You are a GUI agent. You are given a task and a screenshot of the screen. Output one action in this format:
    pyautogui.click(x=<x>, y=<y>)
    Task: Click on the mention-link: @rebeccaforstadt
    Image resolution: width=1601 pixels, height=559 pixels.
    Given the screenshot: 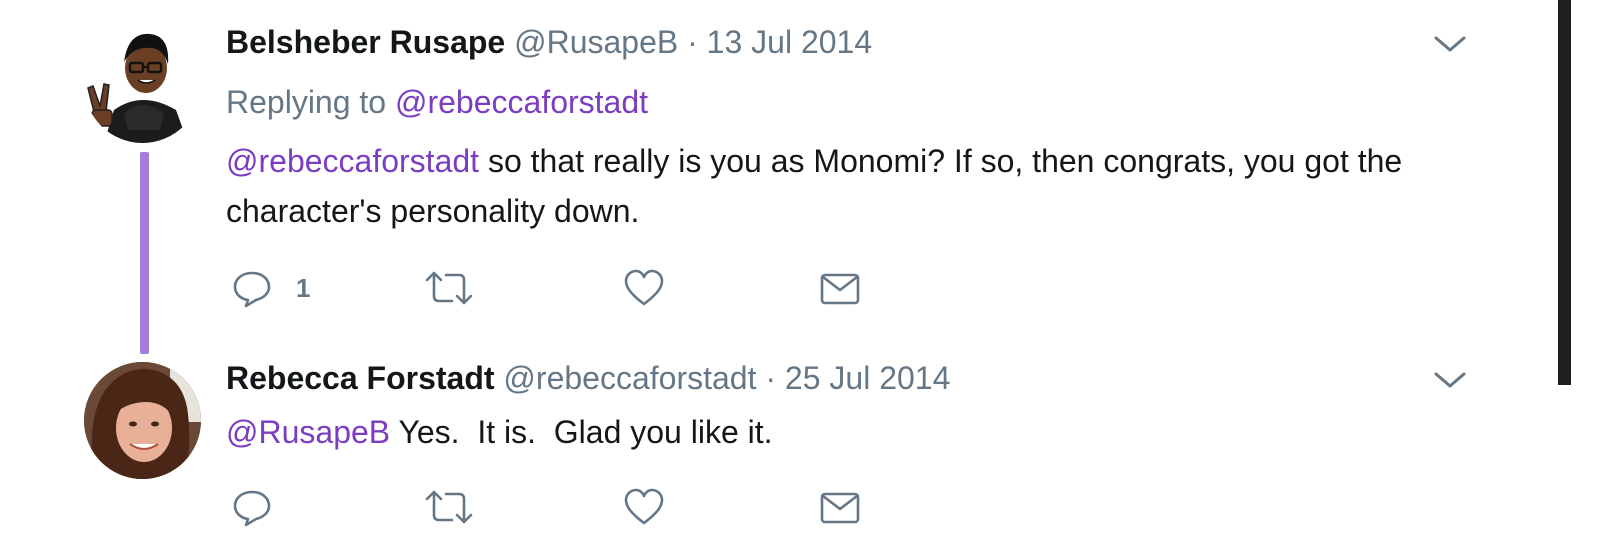 What is the action you would take?
    pyautogui.click(x=352, y=161)
    